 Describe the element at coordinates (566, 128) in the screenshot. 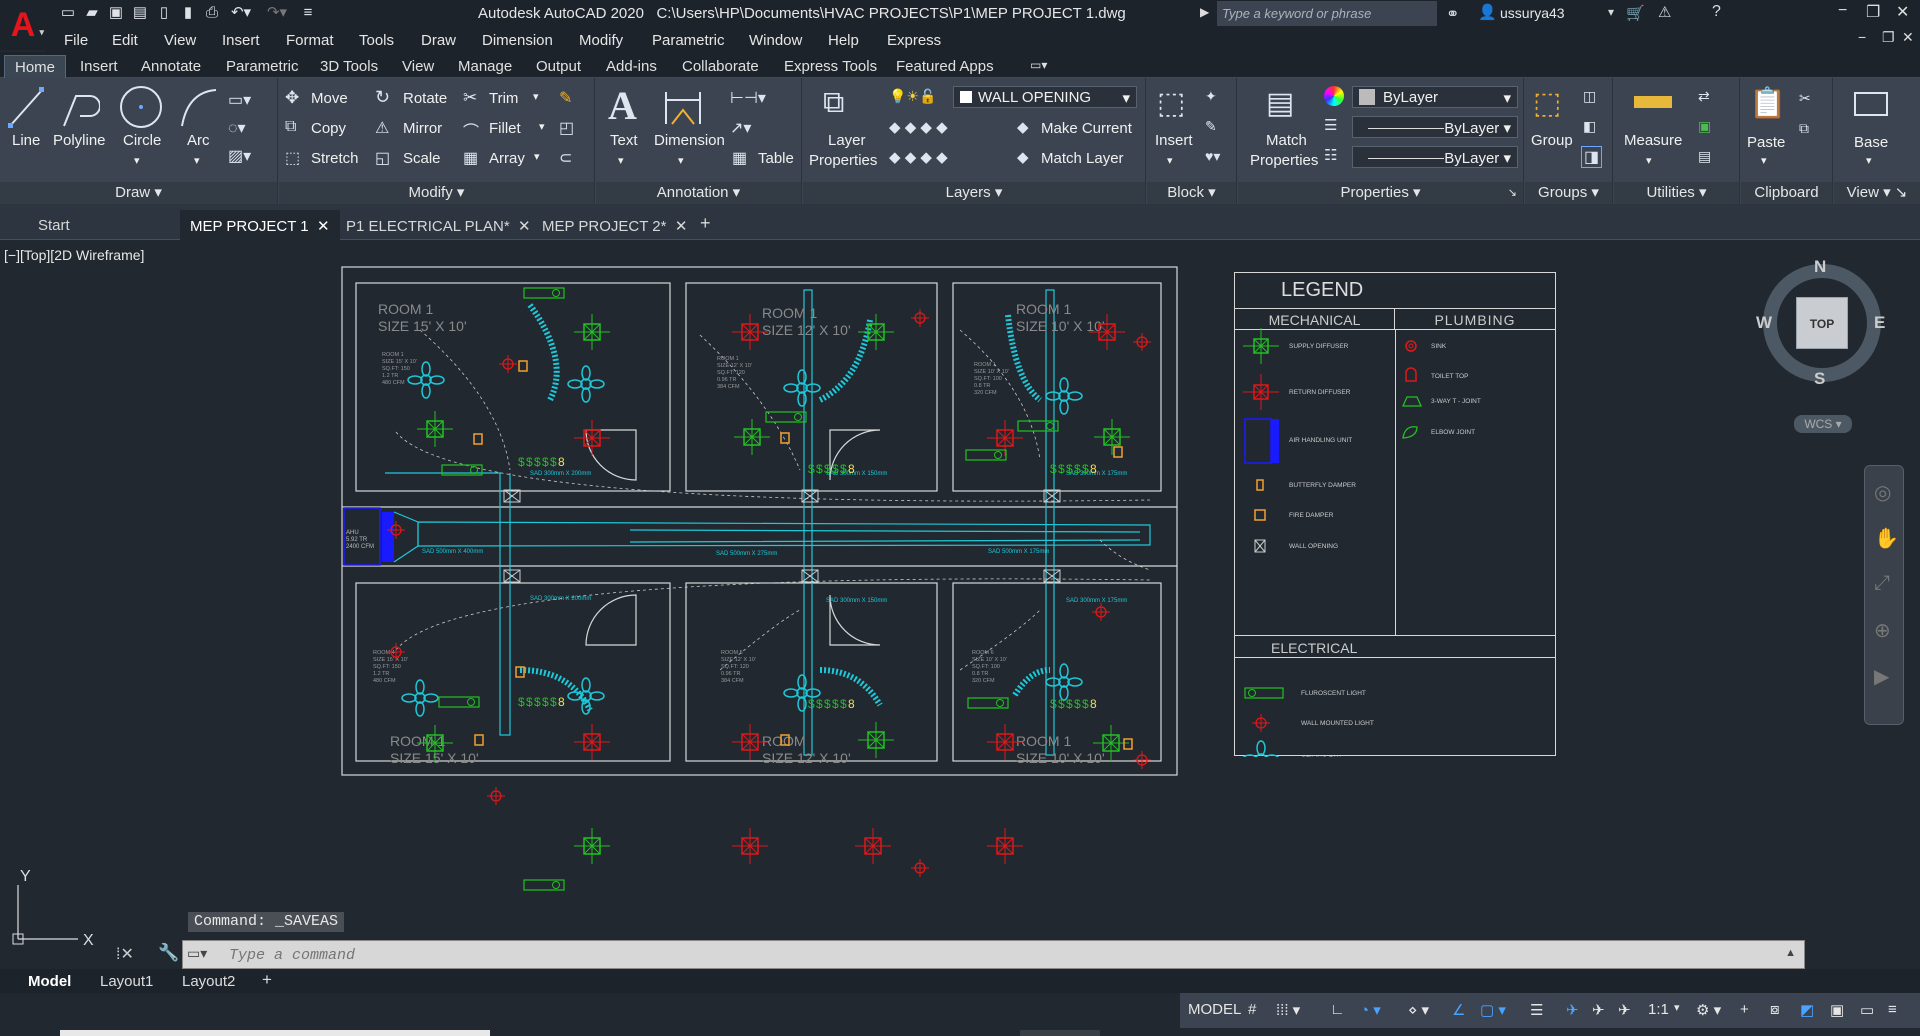

I see `explode-icon: ◰` at that location.